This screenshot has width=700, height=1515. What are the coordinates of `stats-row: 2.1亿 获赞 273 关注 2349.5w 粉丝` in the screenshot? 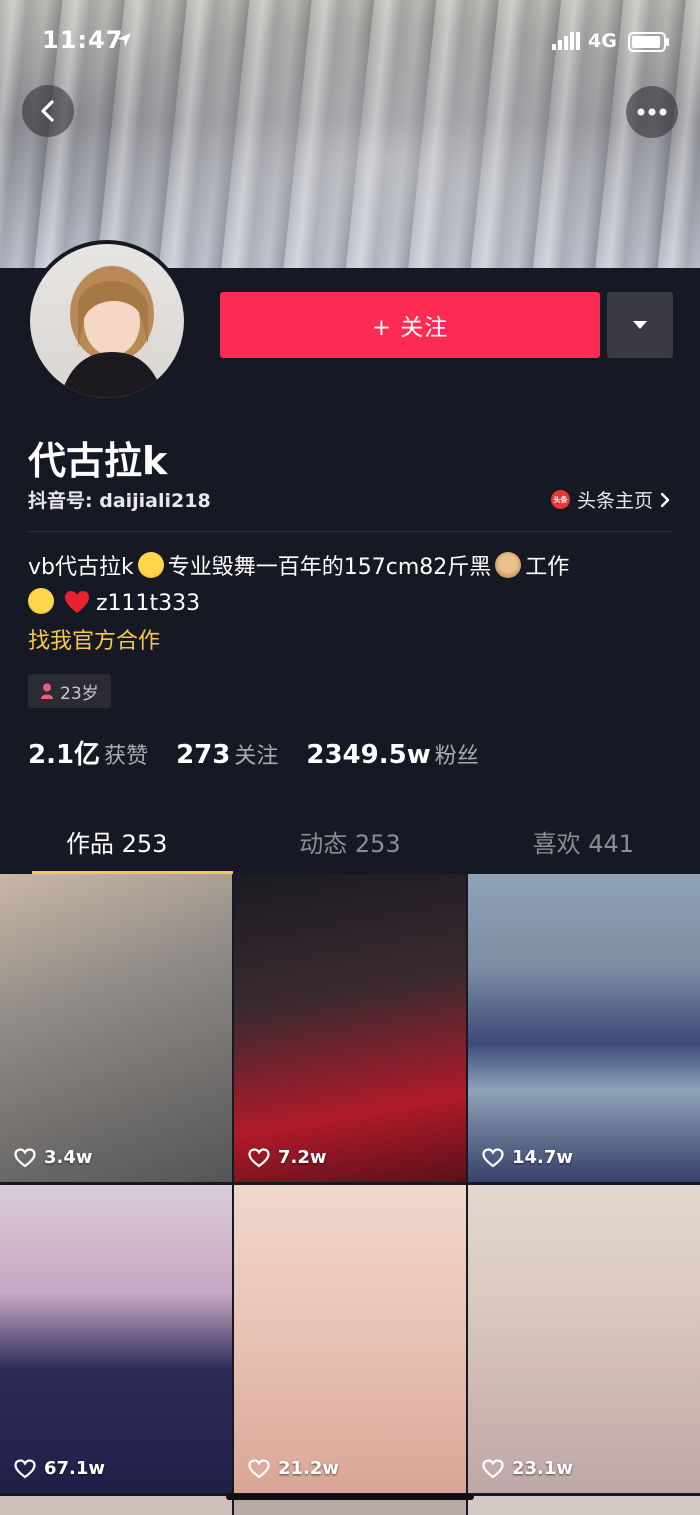 It's located at (253, 752).